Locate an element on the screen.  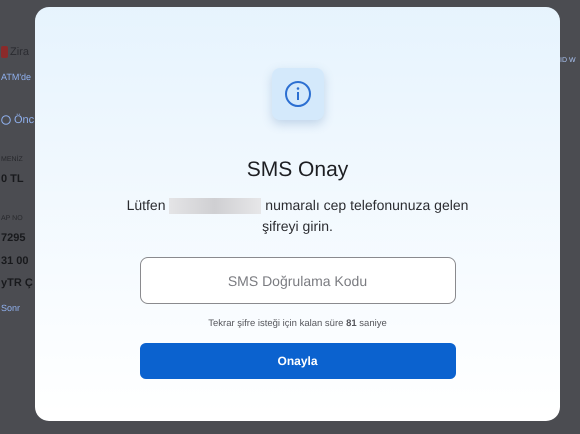
link: ATM'de is located at coordinates (18, 77).